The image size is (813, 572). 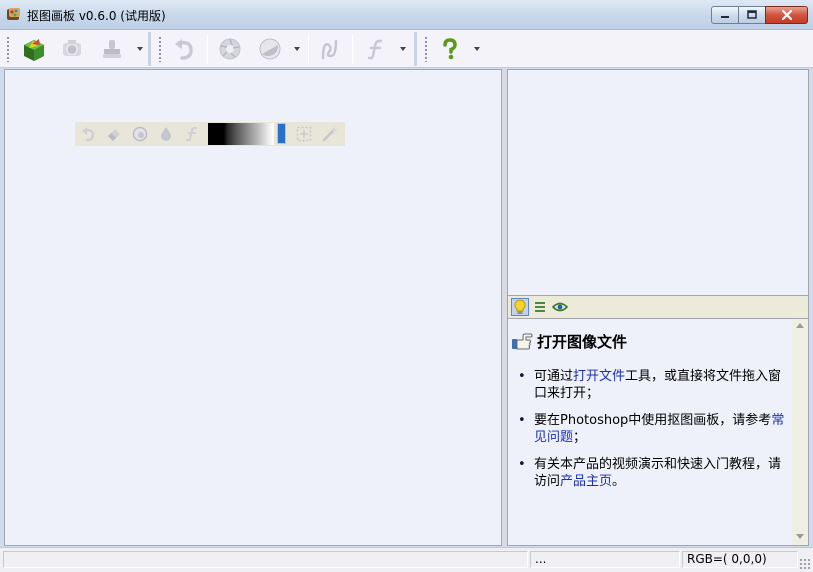 I want to click on marquee-select-icon, so click(x=304, y=134).